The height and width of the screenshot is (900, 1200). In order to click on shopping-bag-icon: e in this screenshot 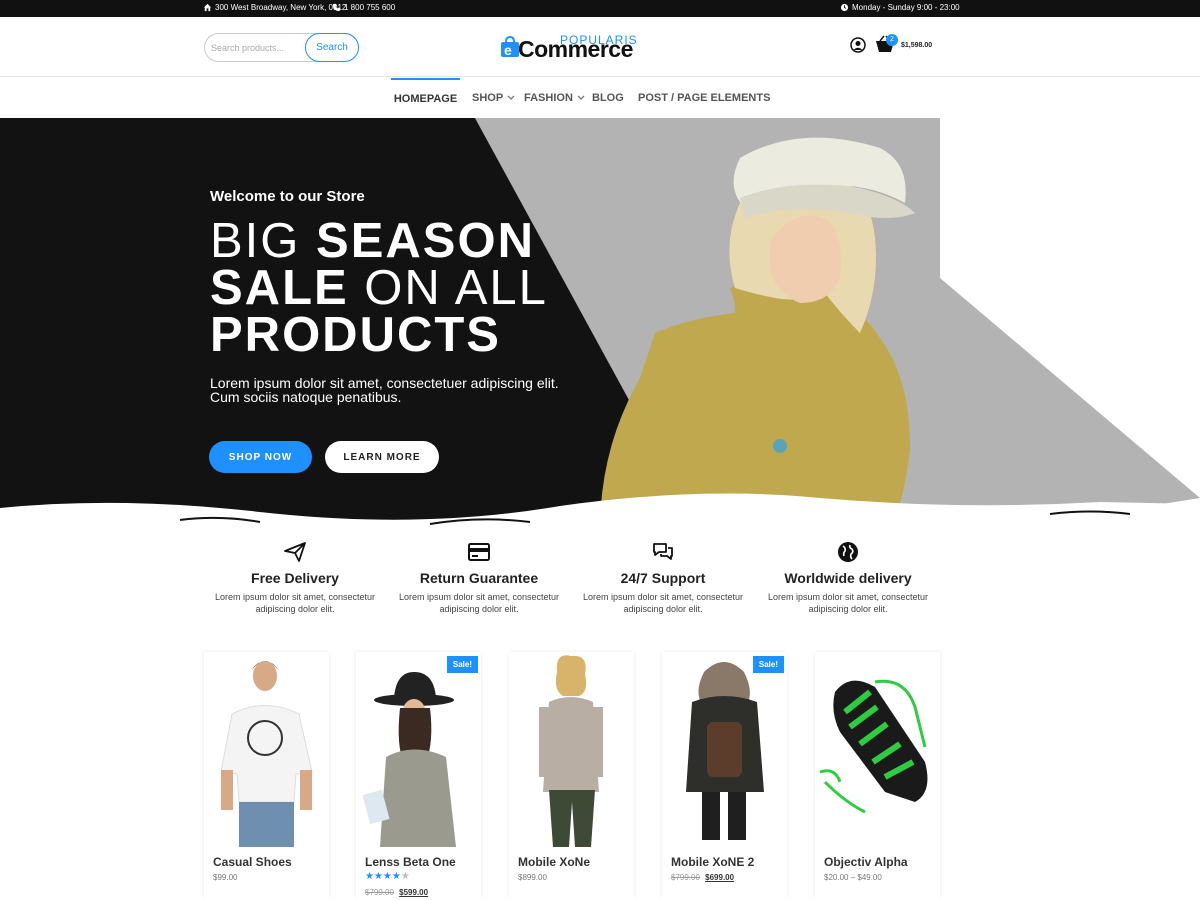, I will do `click(510, 47)`.